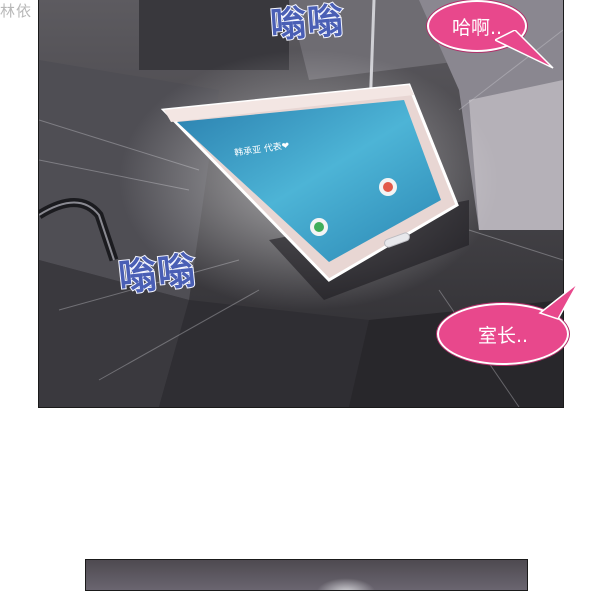 The height and width of the screenshot is (591, 600). What do you see at coordinates (306, 575) in the screenshot?
I see `comic-panel-next` at bounding box center [306, 575].